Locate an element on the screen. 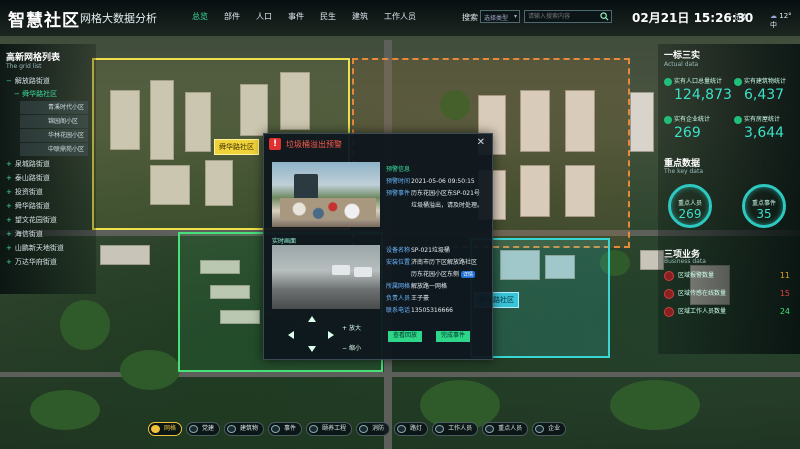 The height and width of the screenshot is (449, 800). live-video-feed is located at coordinates (326, 277).